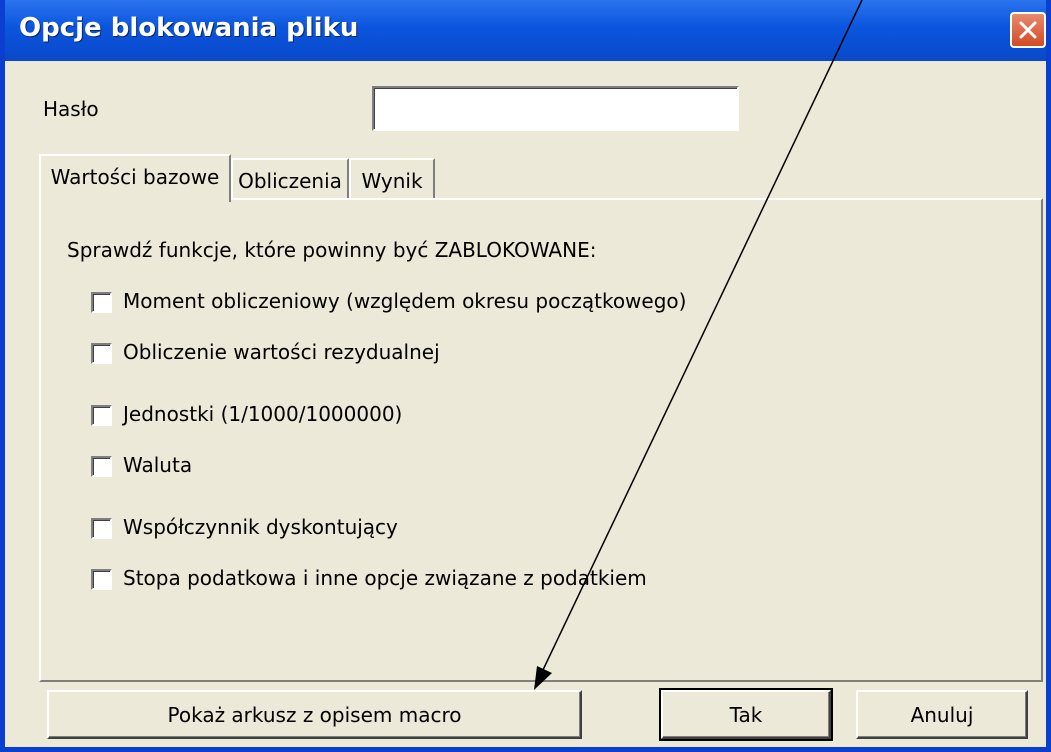  Describe the element at coordinates (158, 465) in the screenshot. I see `option-label: Waluta` at that location.